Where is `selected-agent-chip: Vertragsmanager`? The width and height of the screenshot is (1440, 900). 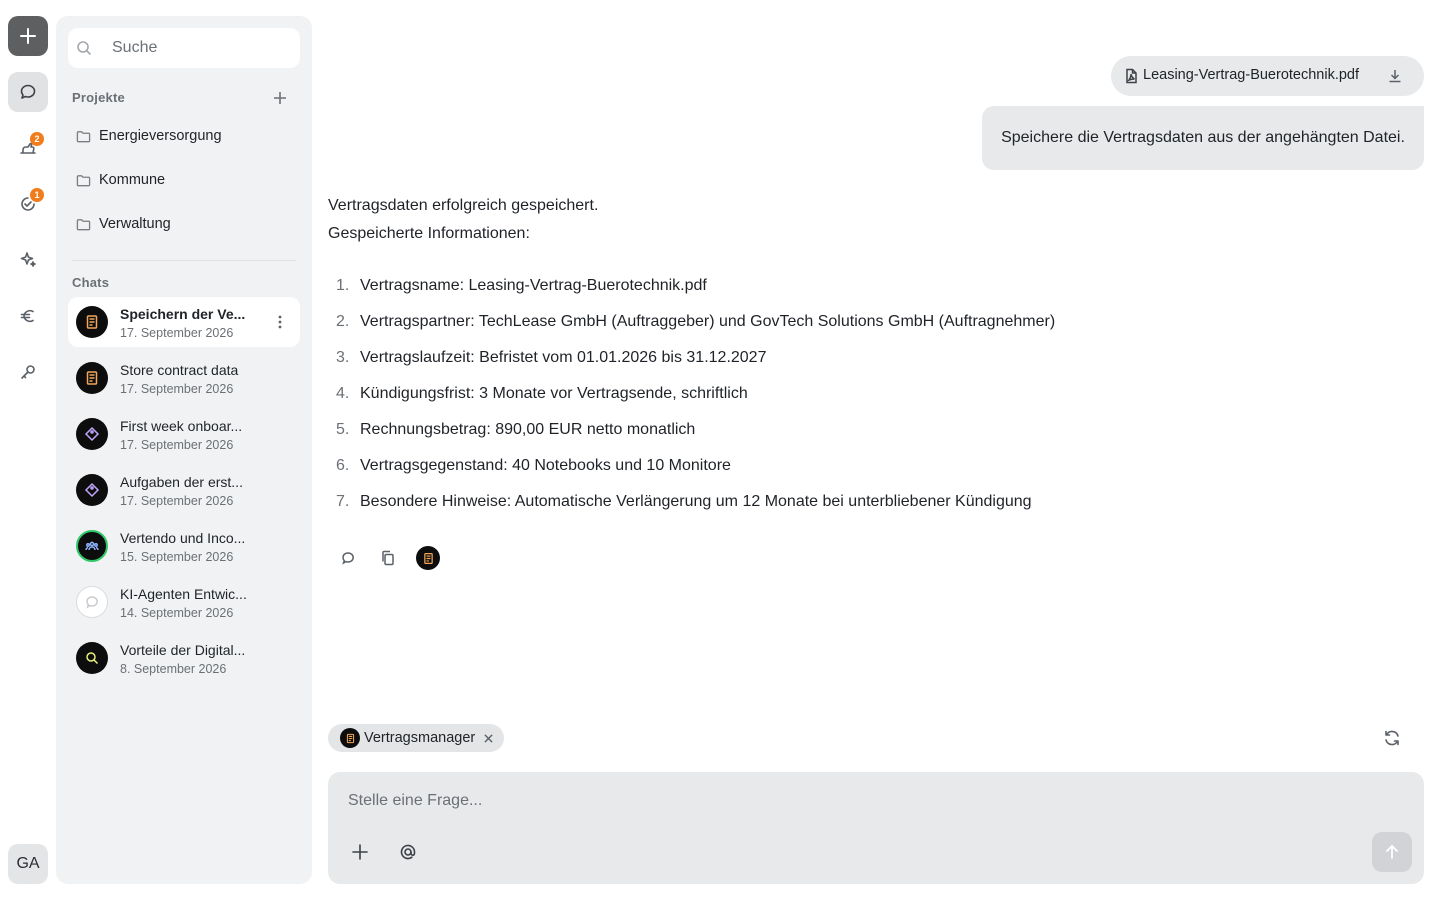 selected-agent-chip: Vertragsmanager is located at coordinates (416, 738).